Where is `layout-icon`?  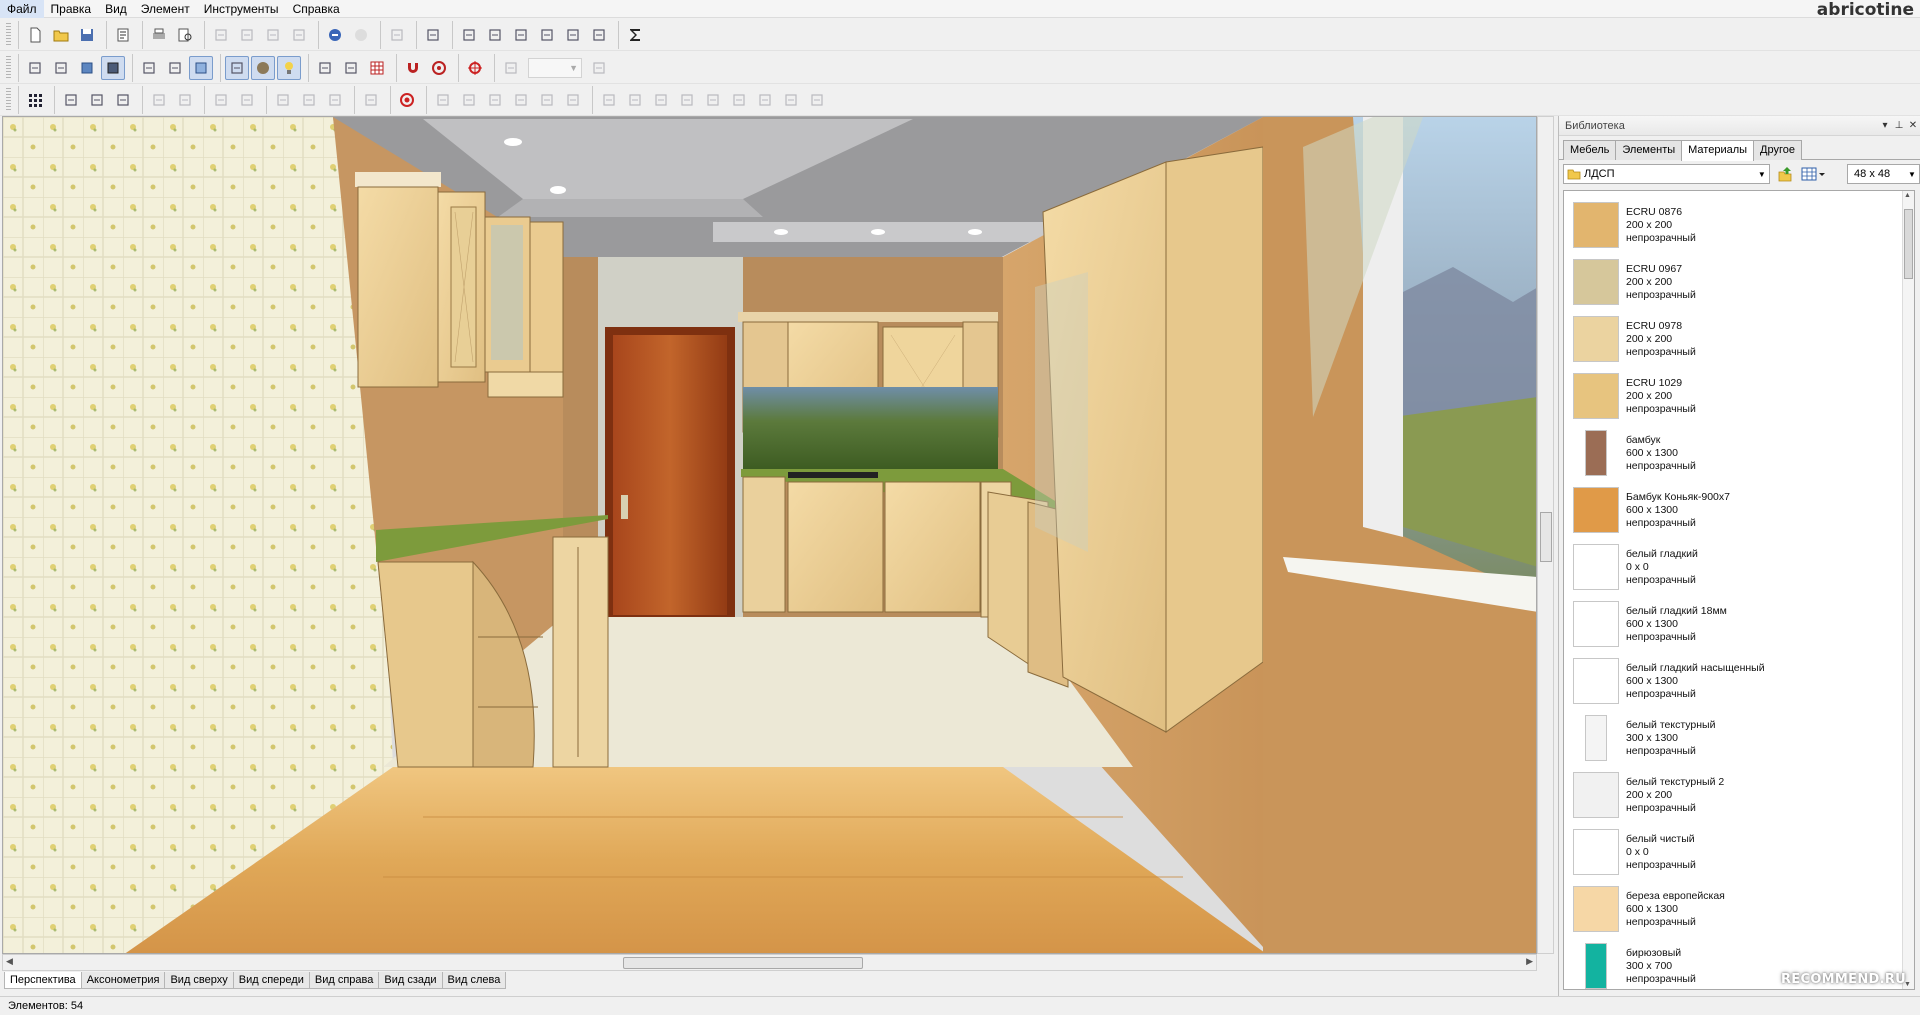
layout-icon is located at coordinates (469, 35).